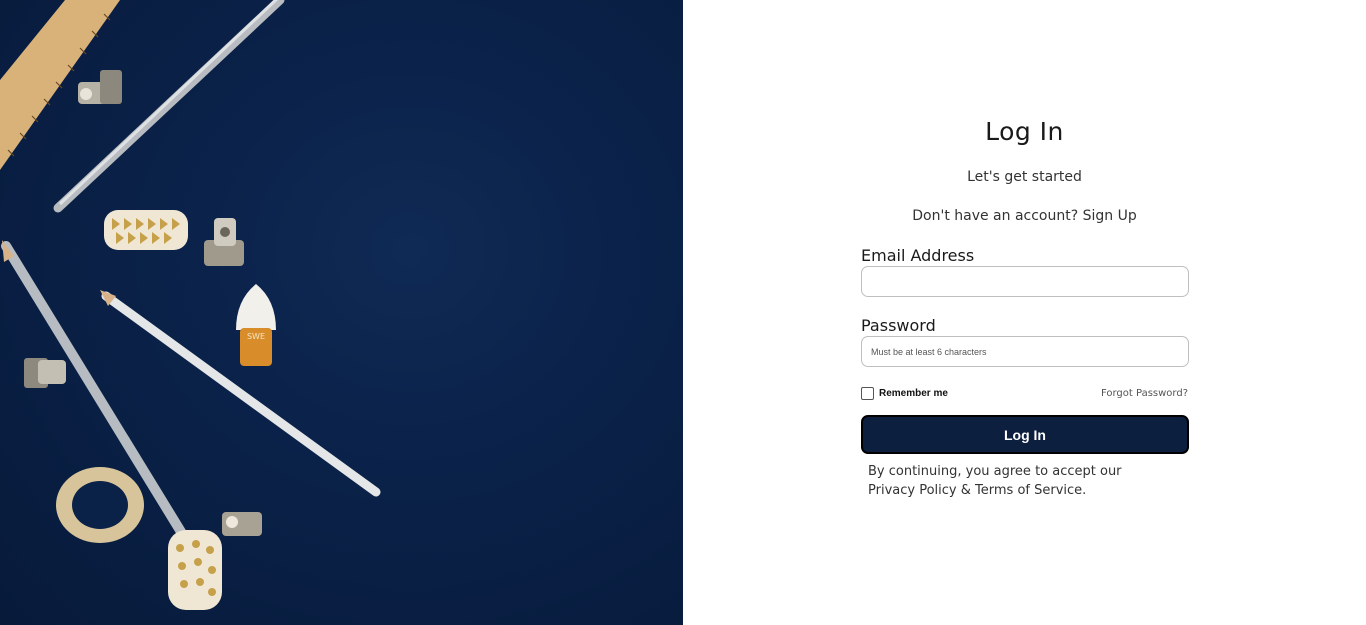 This screenshot has height=625, width=1366. Describe the element at coordinates (898, 325) in the screenshot. I see `password-label: Password` at that location.